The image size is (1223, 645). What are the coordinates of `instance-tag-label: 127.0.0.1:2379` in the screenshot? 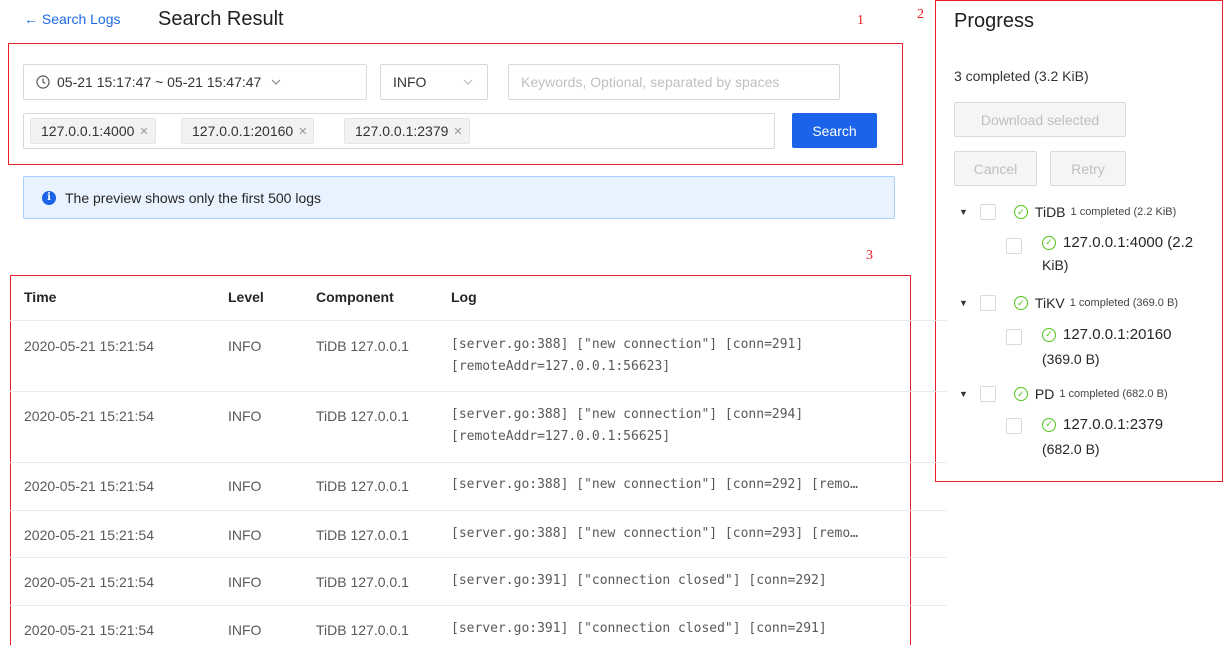 It's located at (402, 131).